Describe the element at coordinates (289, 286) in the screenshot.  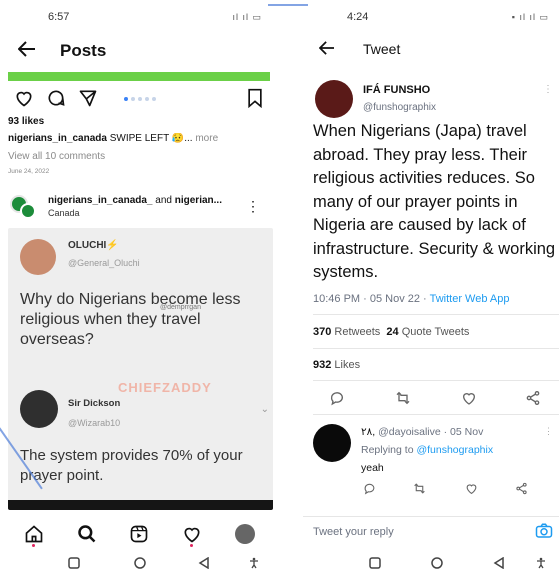
I see `panel-gap` at that location.